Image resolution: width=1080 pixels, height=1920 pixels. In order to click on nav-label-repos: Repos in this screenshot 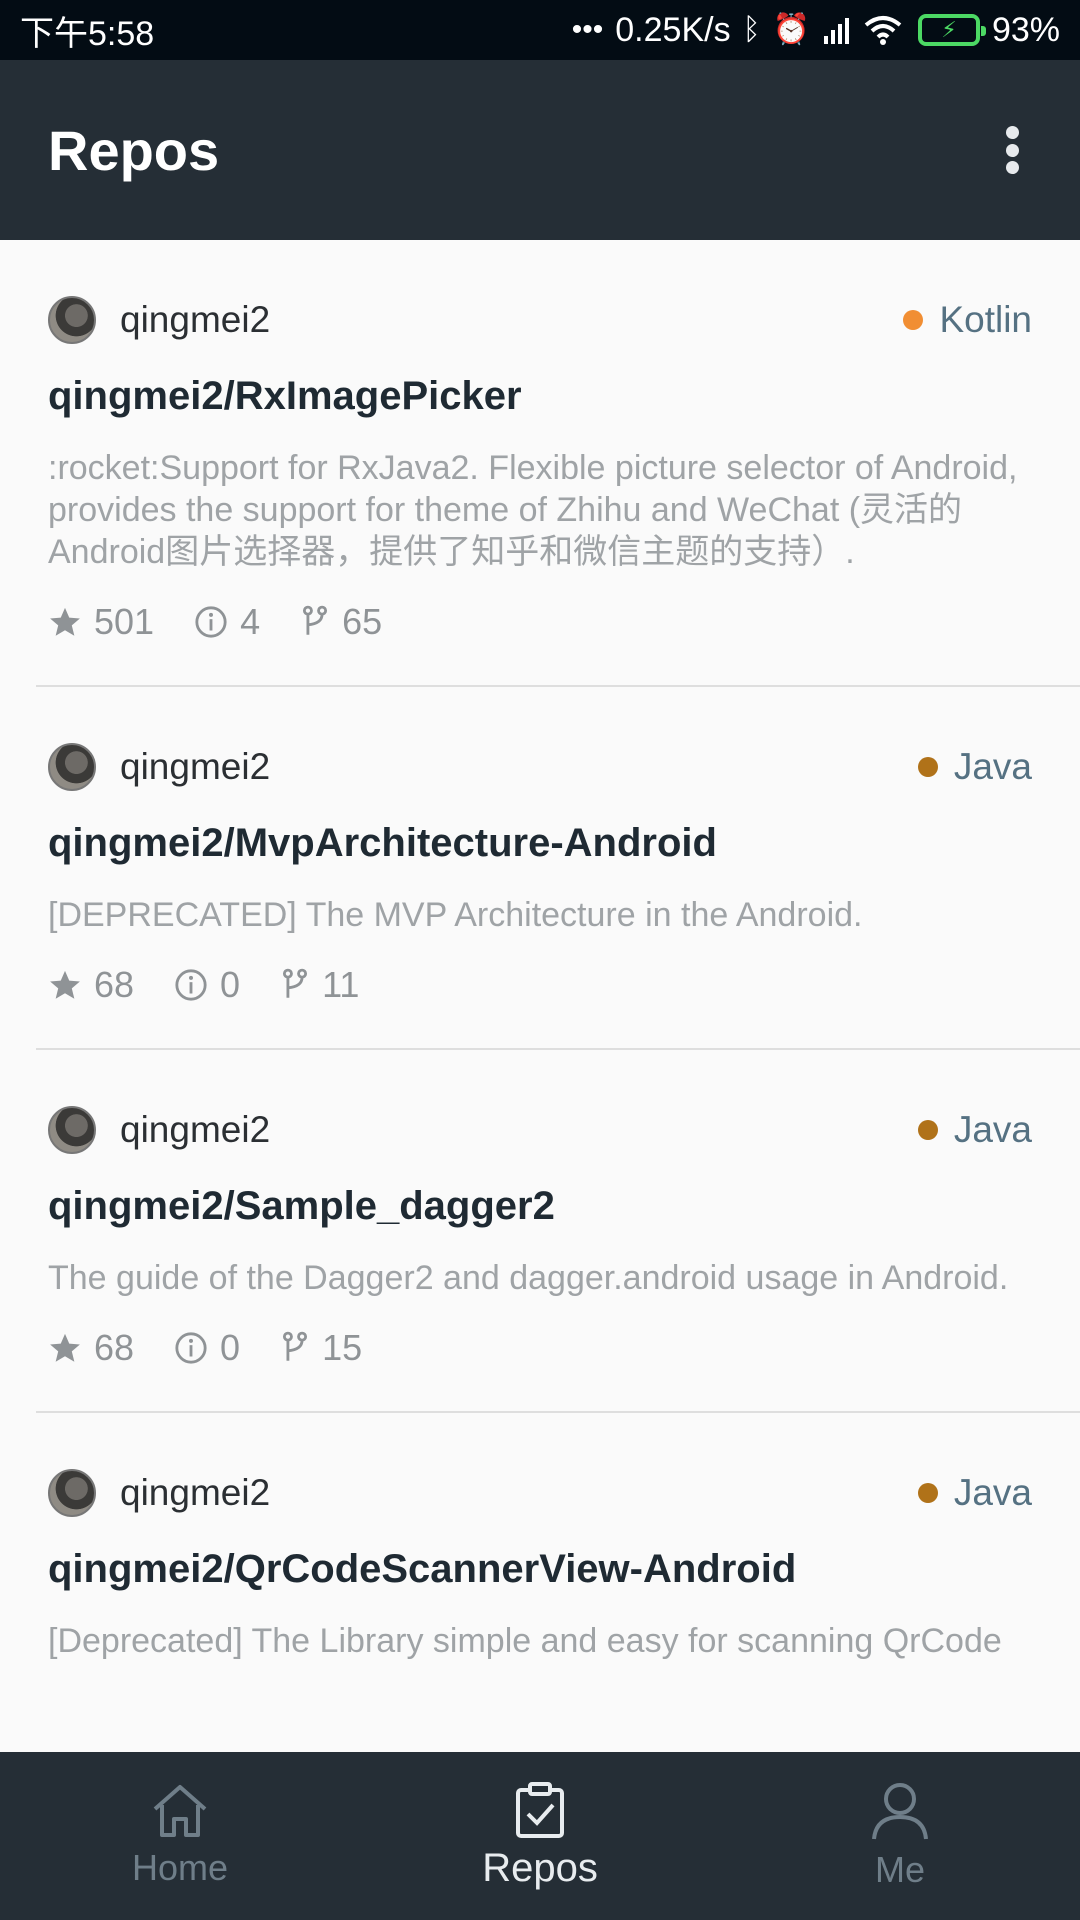, I will do `click(540, 1867)`.